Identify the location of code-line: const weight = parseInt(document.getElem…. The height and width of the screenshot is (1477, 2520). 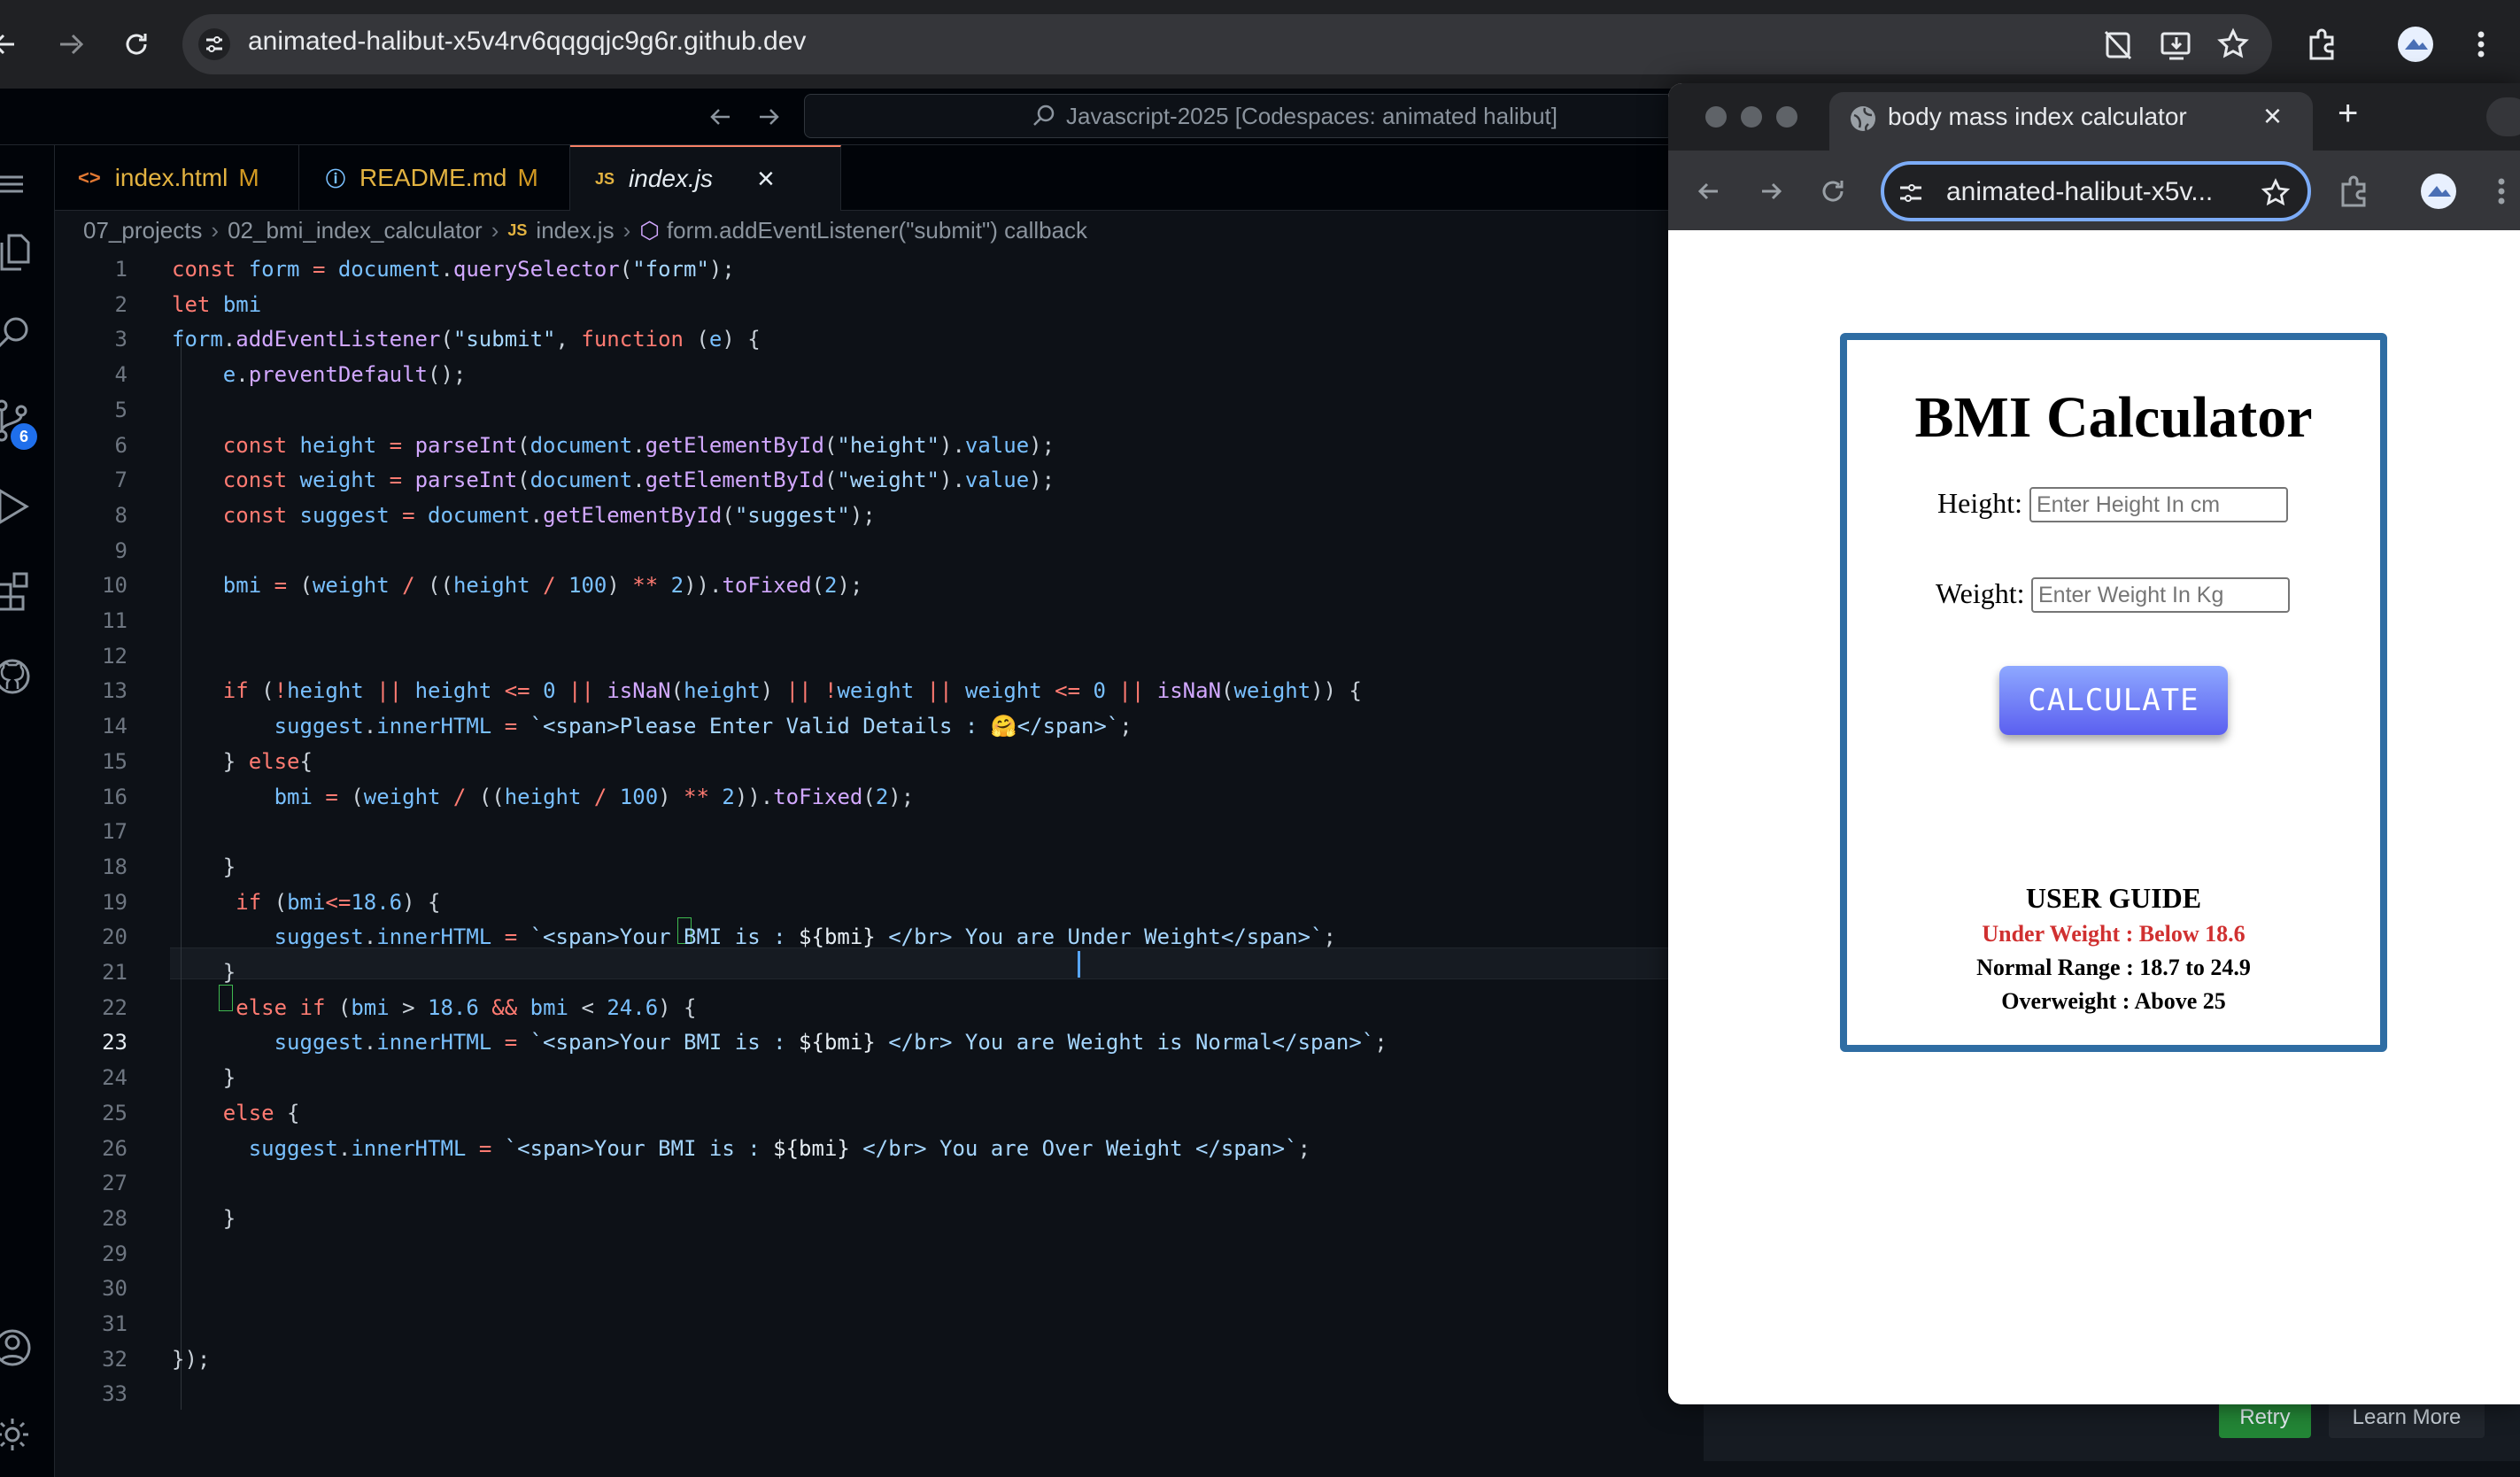
(613, 480).